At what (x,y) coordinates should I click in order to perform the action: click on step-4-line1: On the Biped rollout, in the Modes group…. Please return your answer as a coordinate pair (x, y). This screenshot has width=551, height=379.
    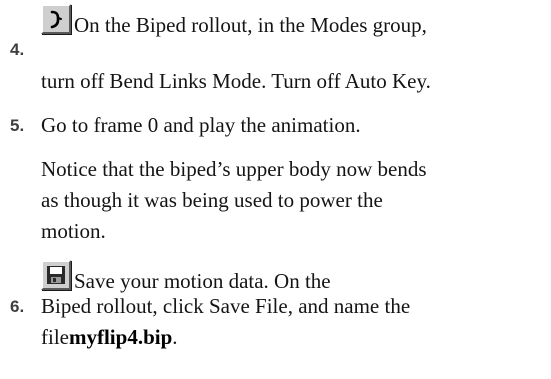
    Looking at the image, I should click on (250, 25).